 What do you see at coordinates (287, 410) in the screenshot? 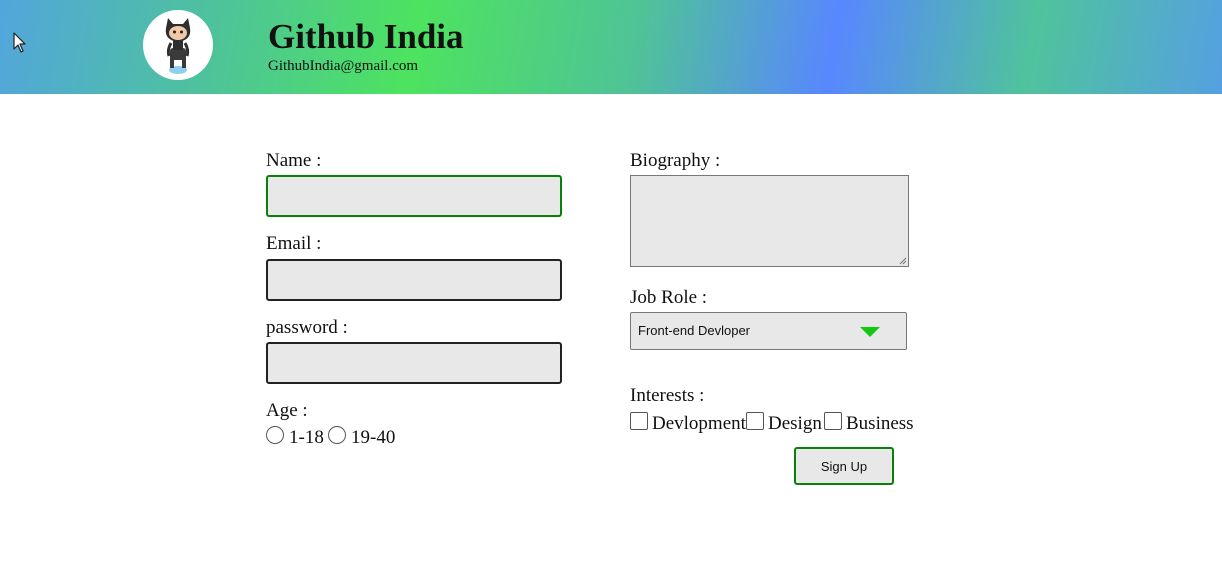
I see `age-label: Age :` at bounding box center [287, 410].